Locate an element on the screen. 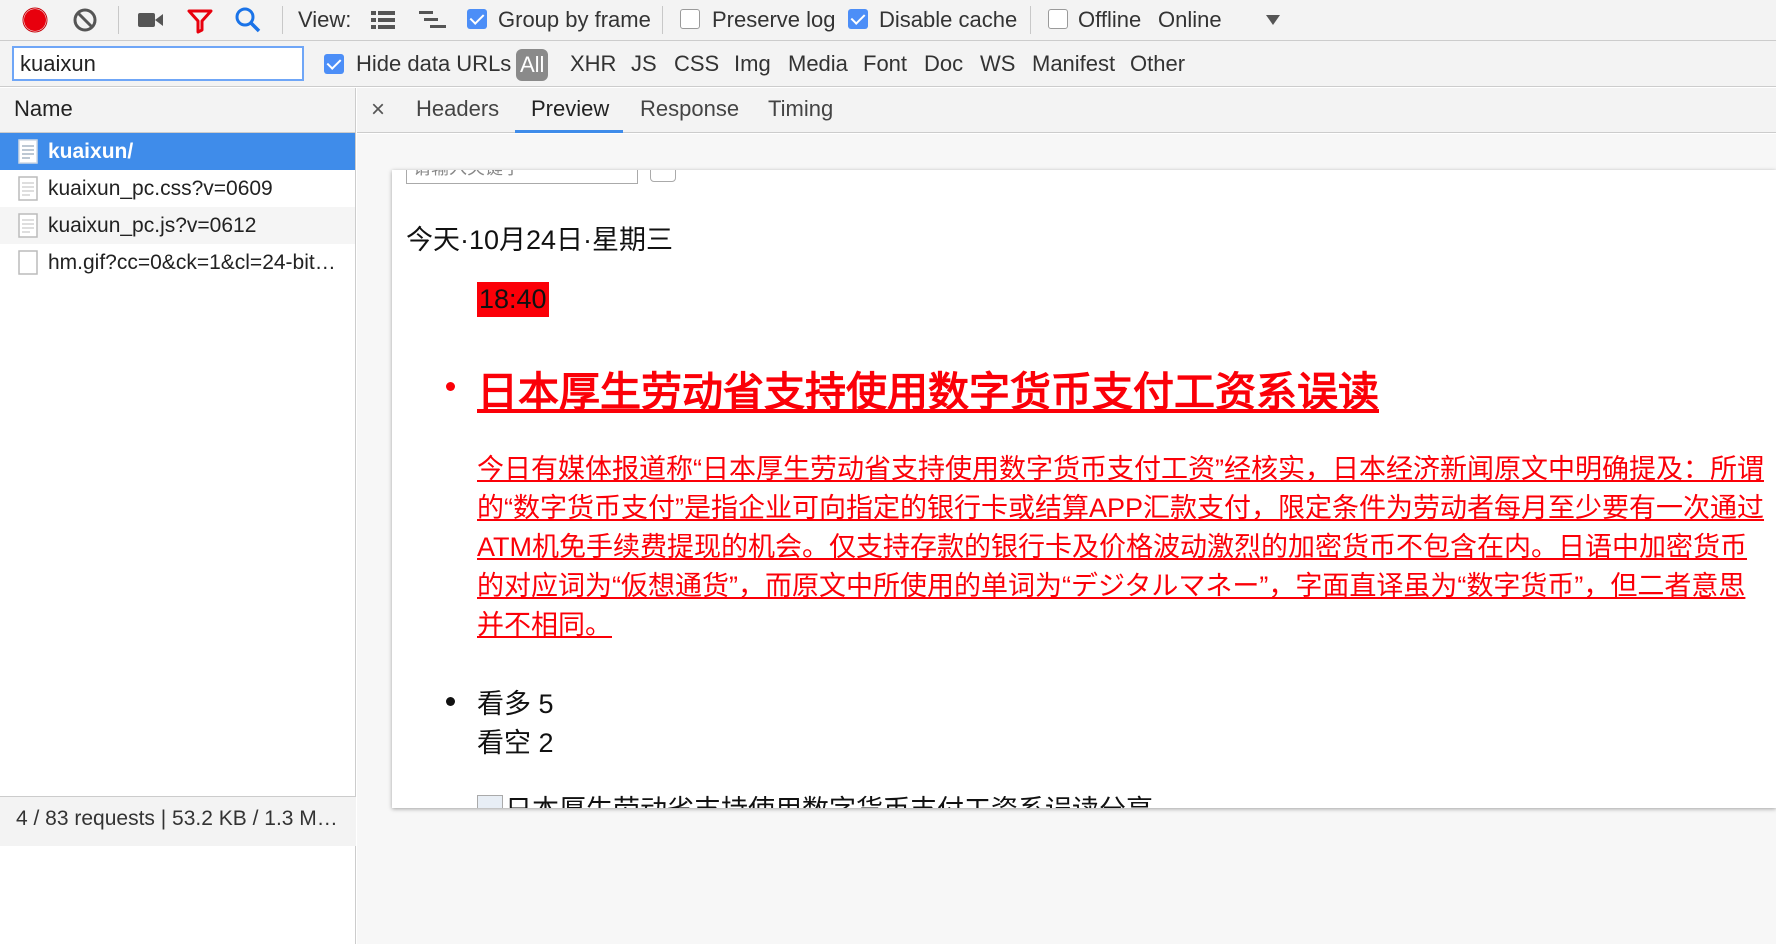 Image resolution: width=1776 pixels, height=944 pixels. script-file-icon is located at coordinates (28, 225).